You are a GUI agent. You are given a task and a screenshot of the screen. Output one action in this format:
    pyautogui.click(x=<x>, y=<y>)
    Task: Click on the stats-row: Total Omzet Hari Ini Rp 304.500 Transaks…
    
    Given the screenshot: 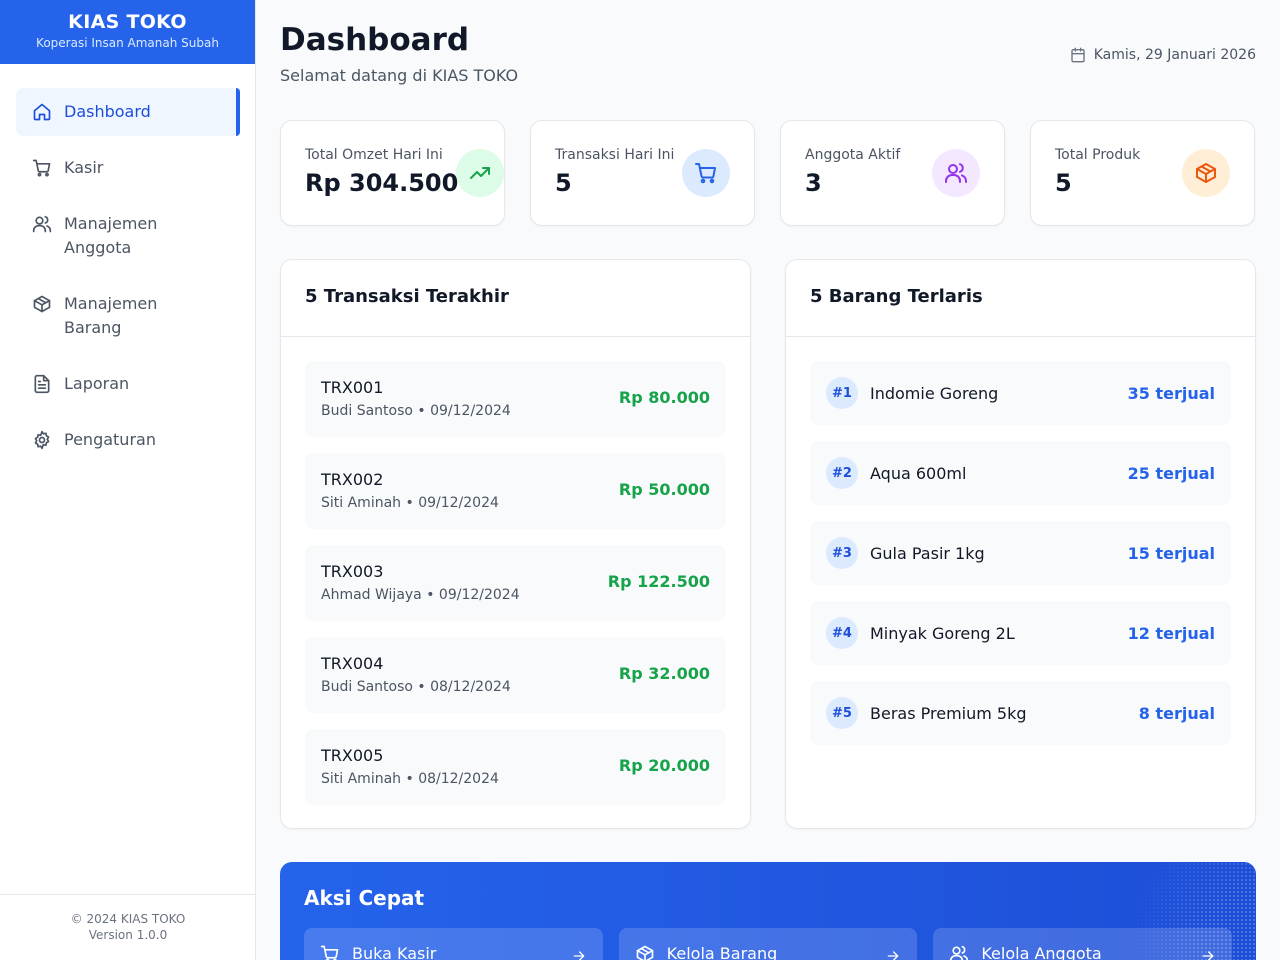 What is the action you would take?
    pyautogui.click(x=768, y=173)
    